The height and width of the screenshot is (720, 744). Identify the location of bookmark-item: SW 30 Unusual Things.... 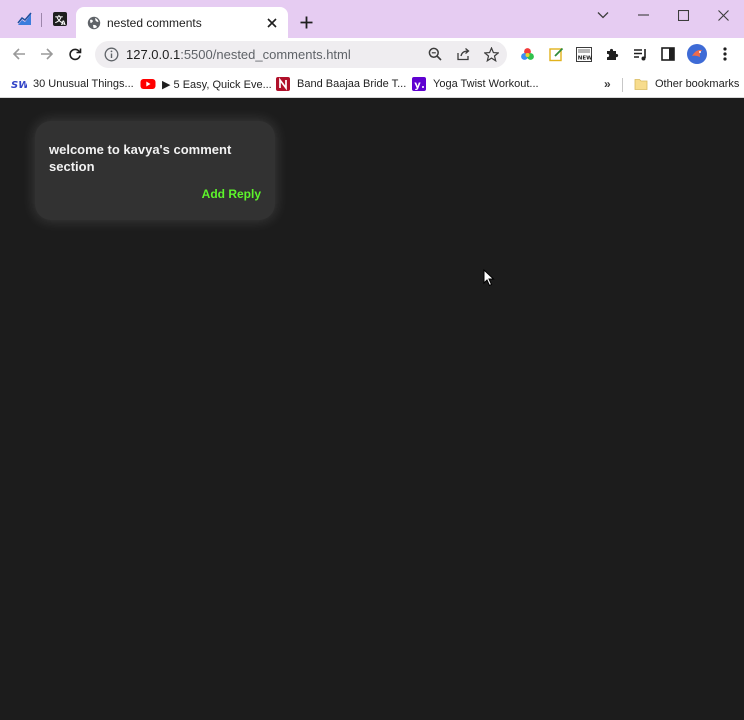
(72, 84).